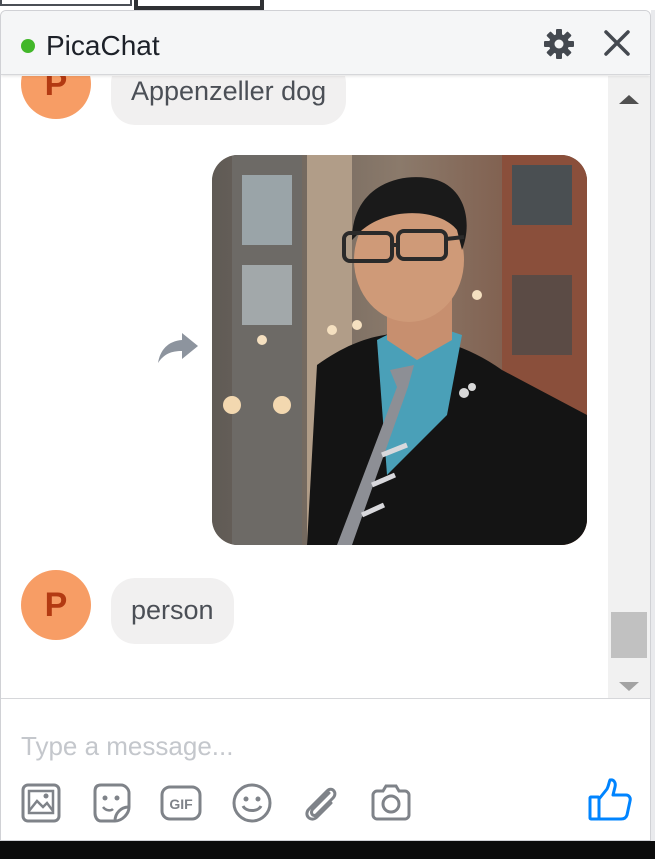 Image resolution: width=655 pixels, height=859 pixels. What do you see at coordinates (629, 686) in the screenshot?
I see `scroll-down-arrow-icon` at bounding box center [629, 686].